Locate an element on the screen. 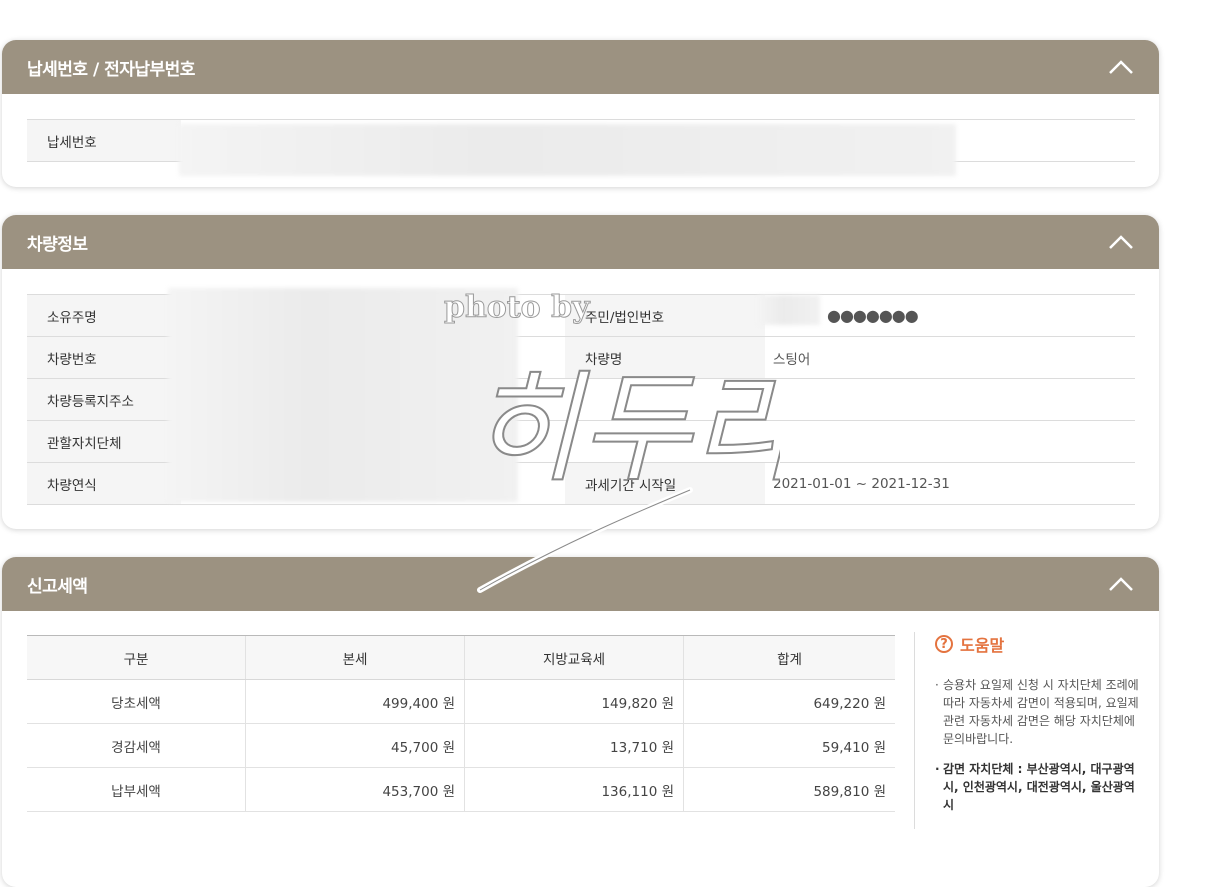 This screenshot has height=887, width=1216. question-circle-icon: ? is located at coordinates (944, 644).